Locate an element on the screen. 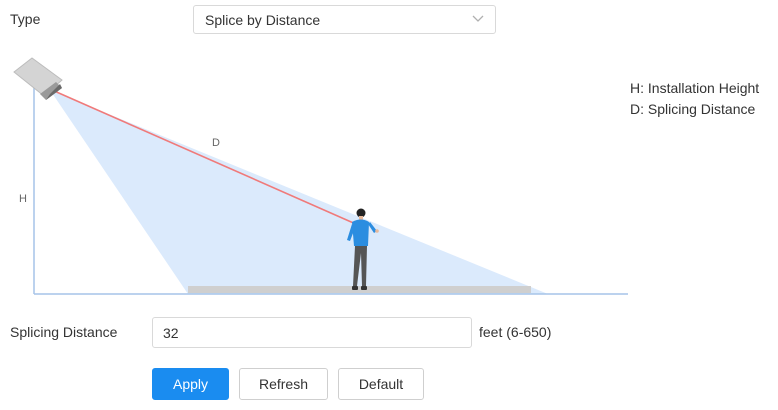 The height and width of the screenshot is (410, 778). distance-unit-range: feet (6-650) is located at coordinates (515, 332).